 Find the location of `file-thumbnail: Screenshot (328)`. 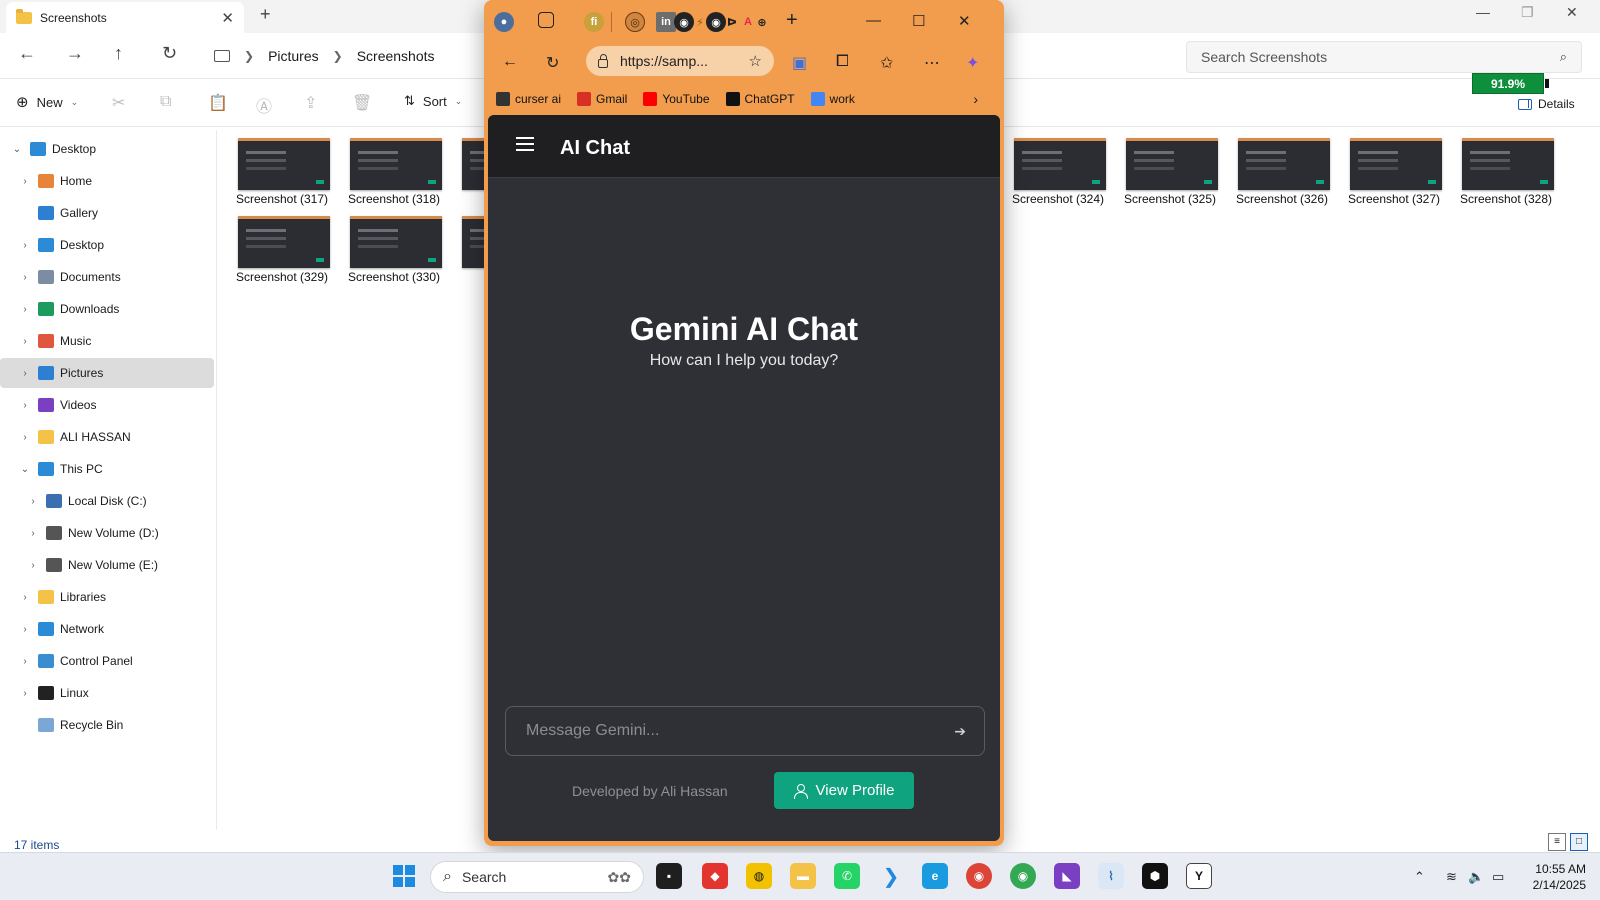

file-thumbnail: Screenshot (328) is located at coordinates (1506, 172).